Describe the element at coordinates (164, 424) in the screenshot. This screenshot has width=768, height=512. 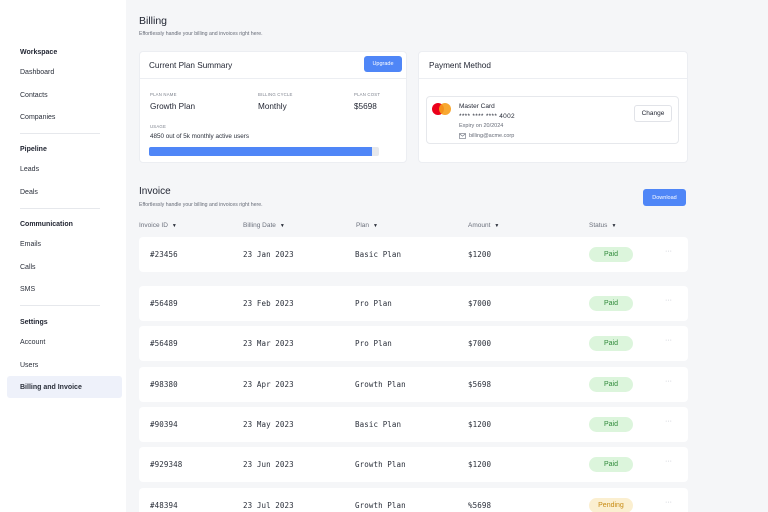
I see `invoice-id-cell: #90394` at that location.